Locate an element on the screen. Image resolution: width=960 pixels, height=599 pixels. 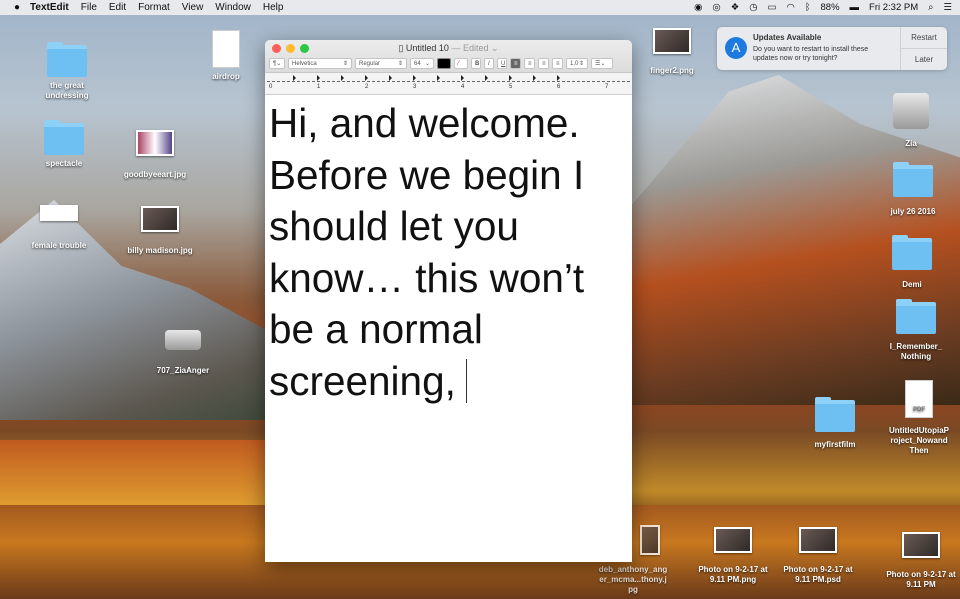
desktop-file: Photo on 9-2-17 at 9.11 PM.psd is located at coordinates (818, 556).